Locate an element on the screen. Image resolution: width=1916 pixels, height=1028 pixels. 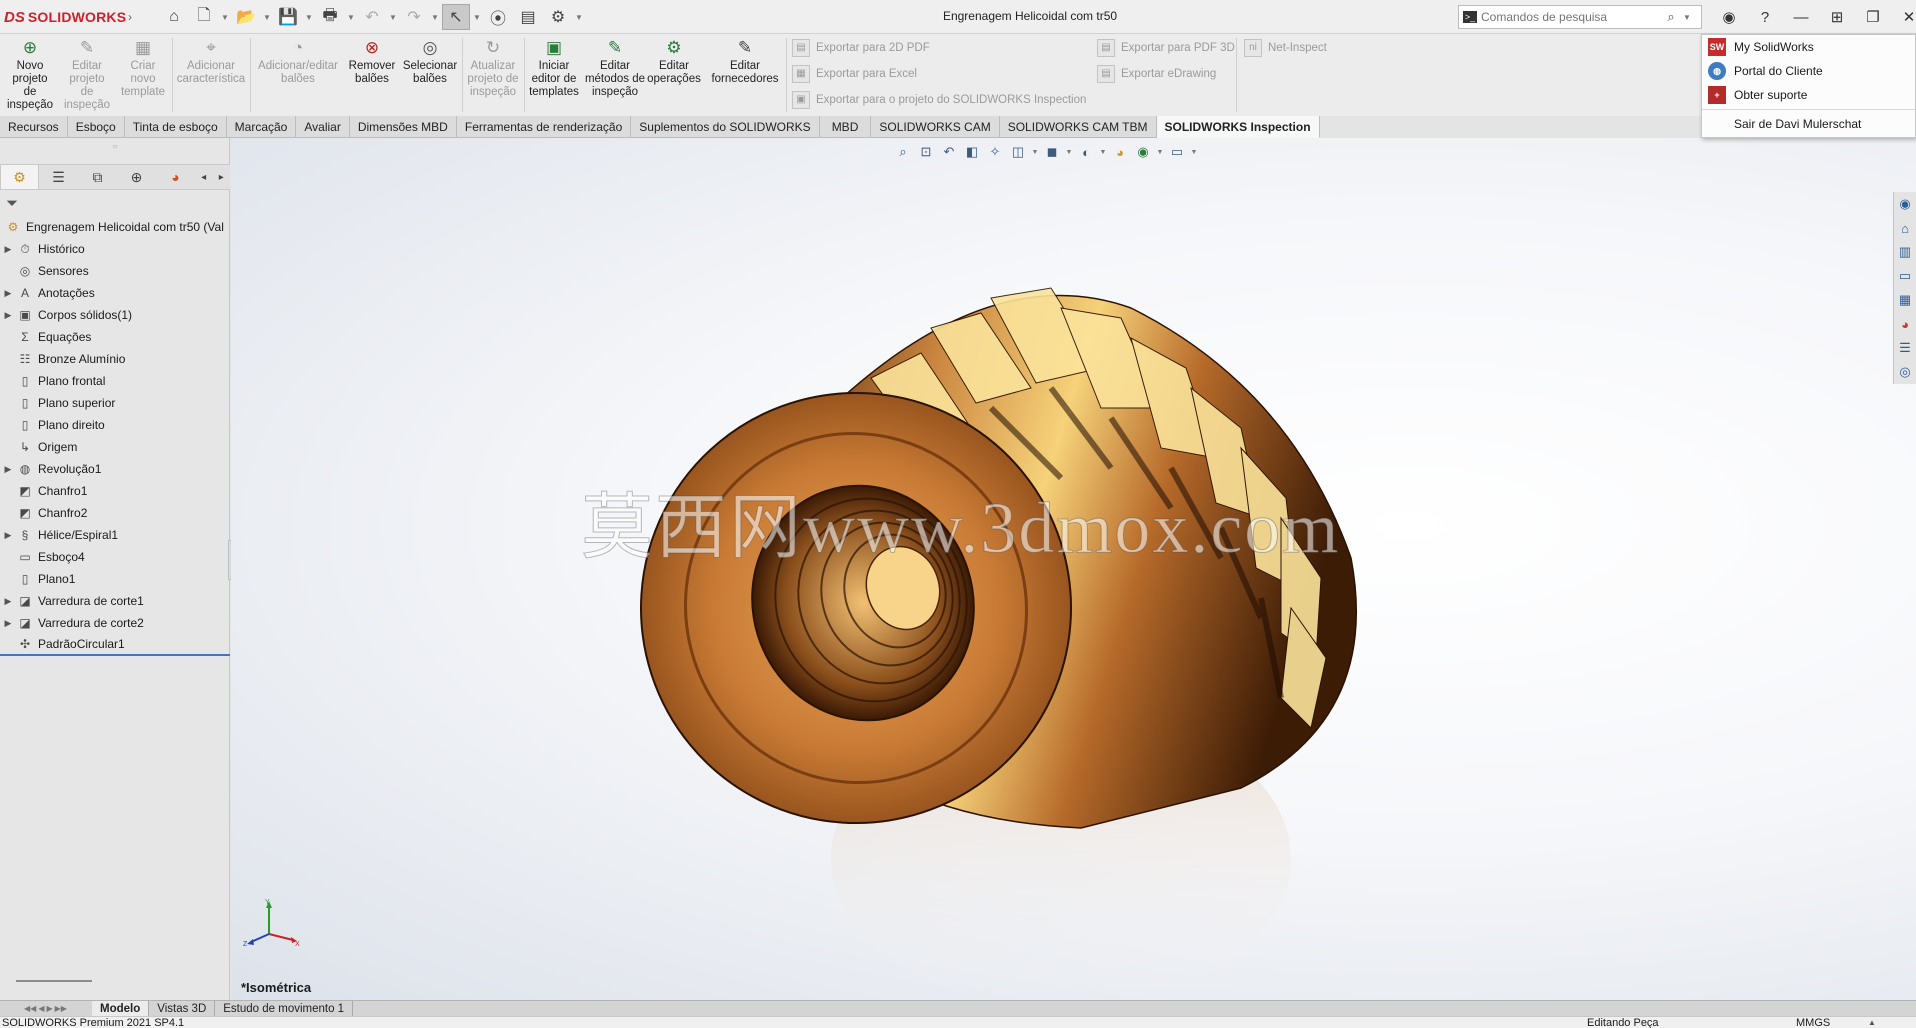
appearances-icon: ◕ is located at coordinates (1905, 324).